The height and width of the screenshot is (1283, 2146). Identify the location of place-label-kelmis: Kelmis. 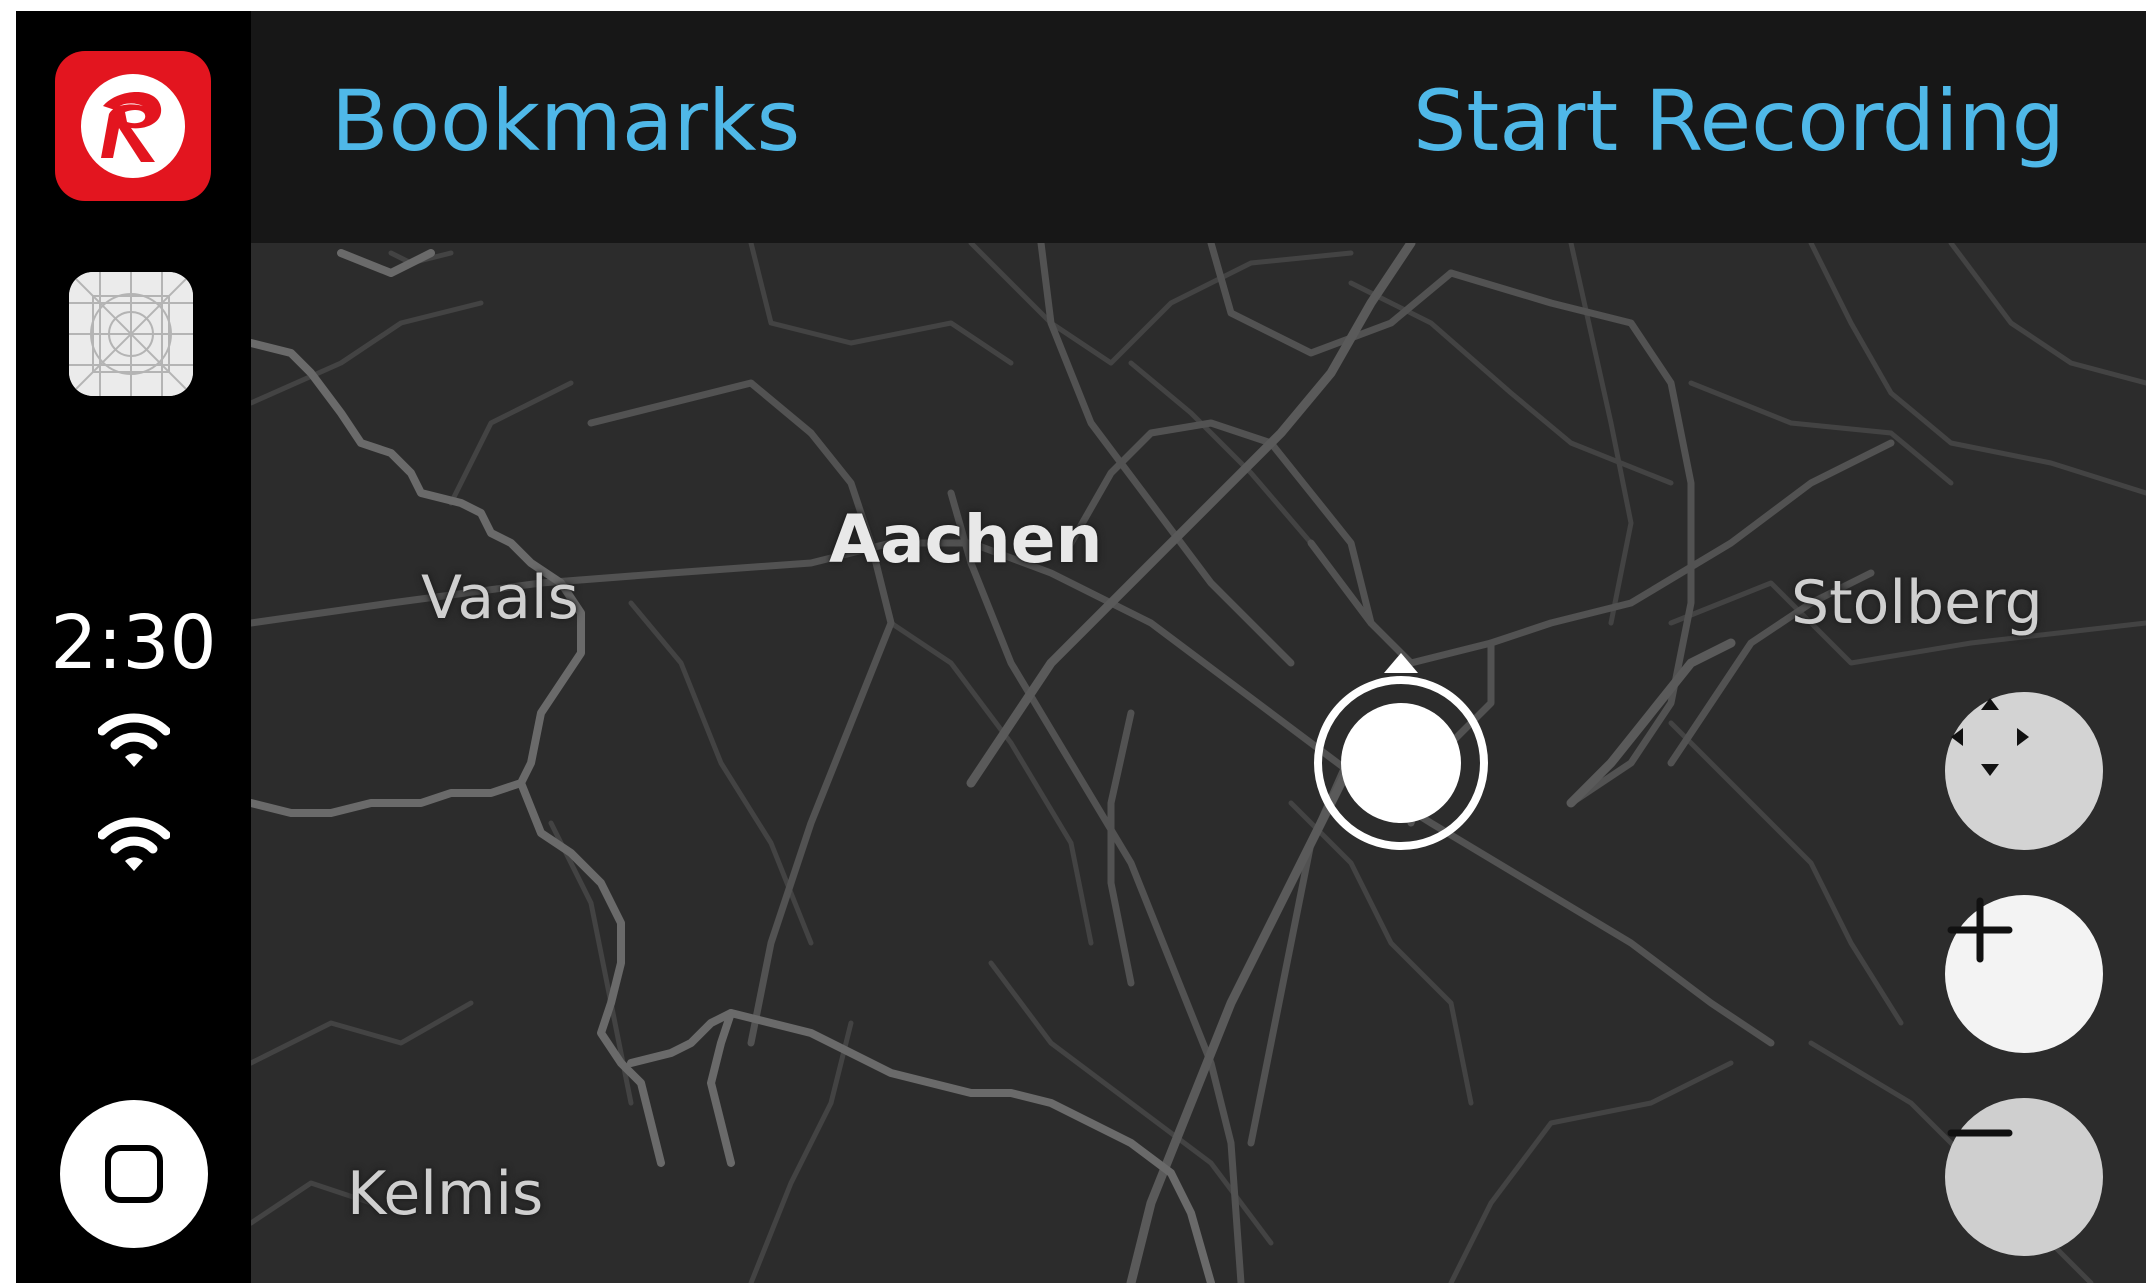
(445, 1194).